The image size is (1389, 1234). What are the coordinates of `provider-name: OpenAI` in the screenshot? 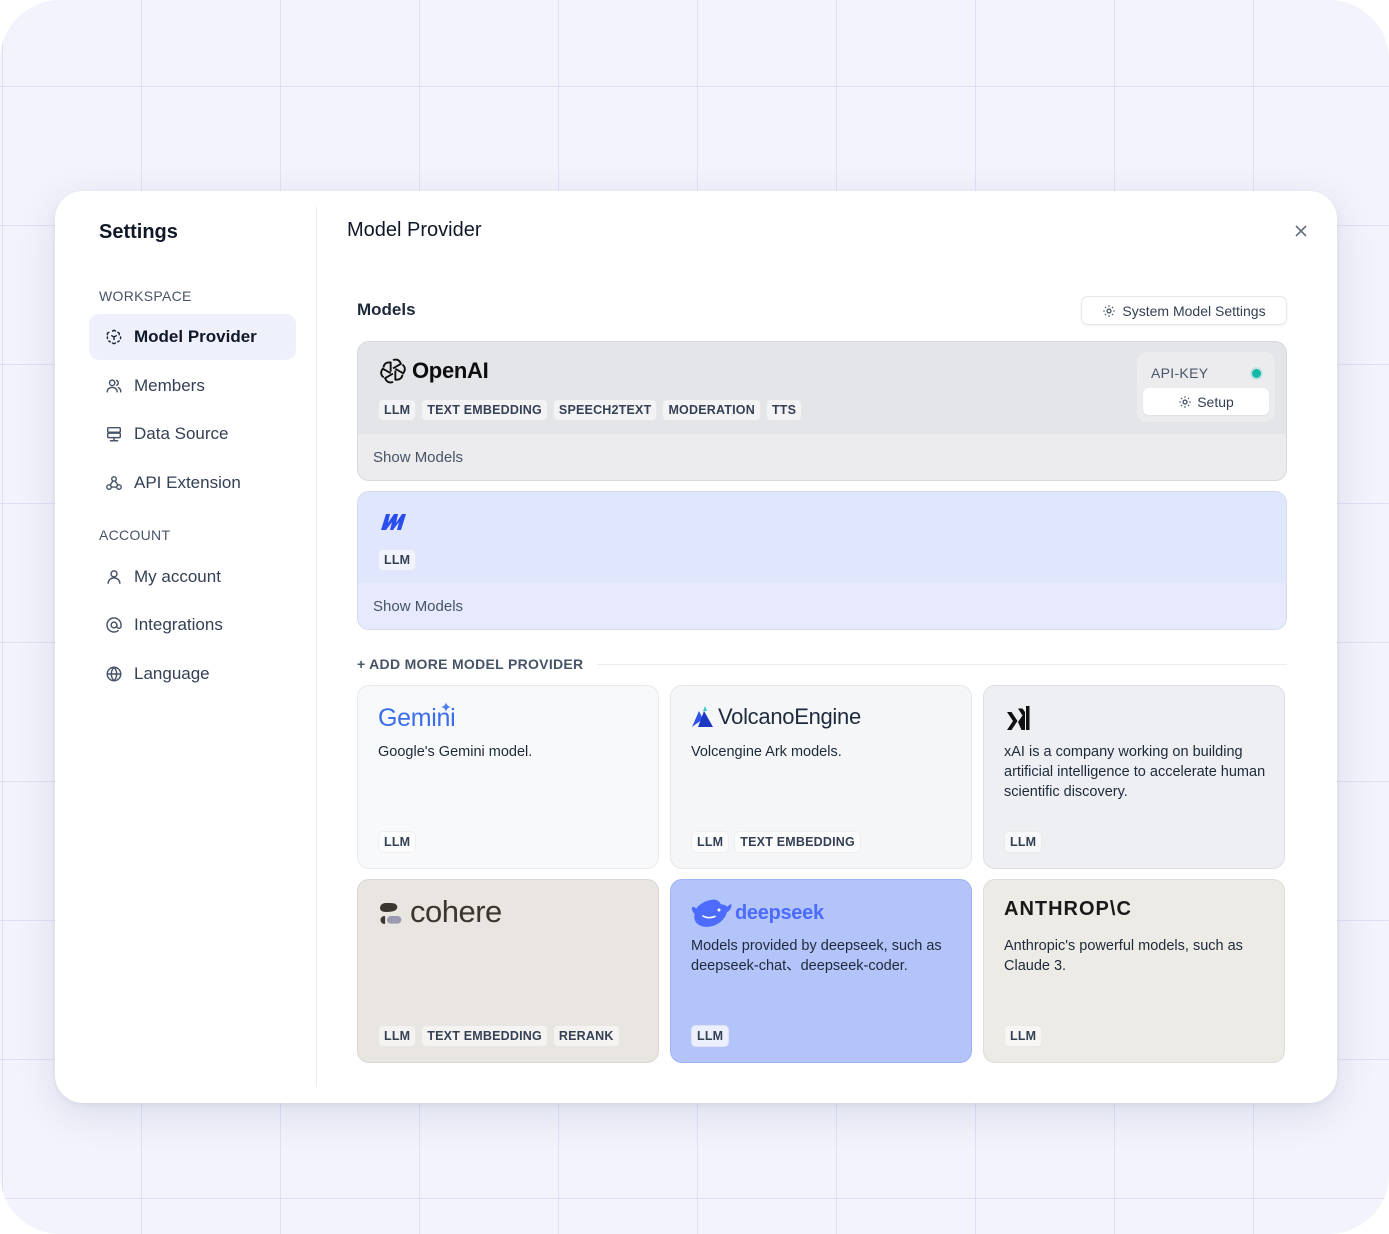 It's located at (450, 370).